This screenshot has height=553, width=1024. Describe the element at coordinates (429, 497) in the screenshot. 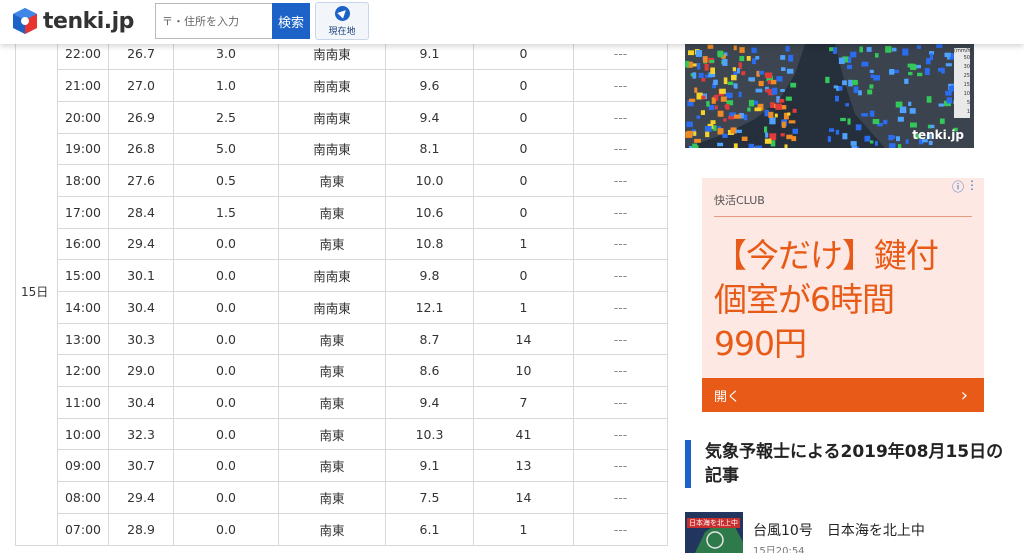

I see `cell-wind-speed: 7.5` at that location.